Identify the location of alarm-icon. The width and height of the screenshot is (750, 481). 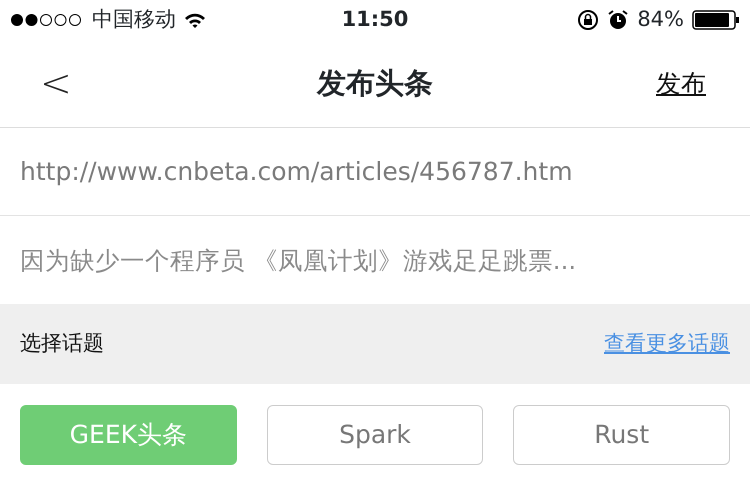
(618, 20).